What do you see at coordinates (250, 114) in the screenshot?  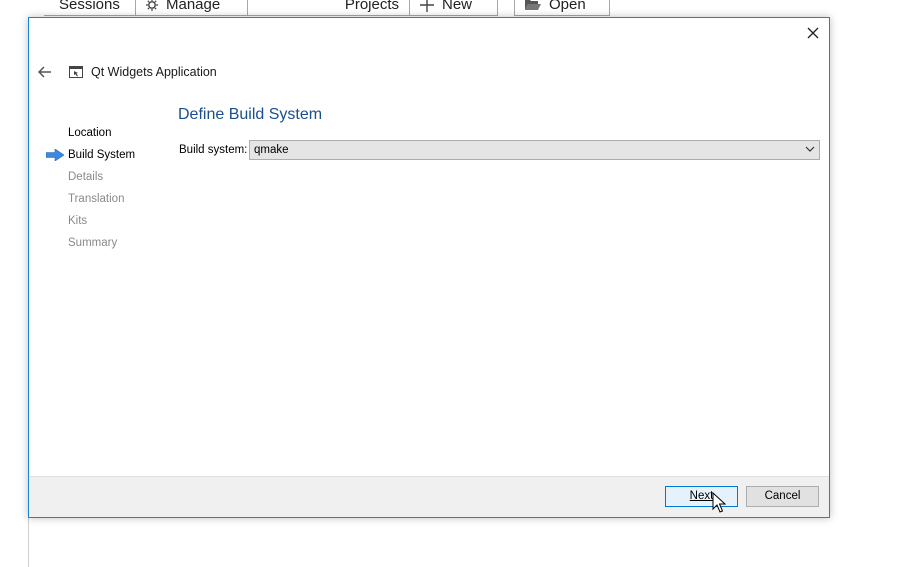 I see `page-title: Define Build System` at bounding box center [250, 114].